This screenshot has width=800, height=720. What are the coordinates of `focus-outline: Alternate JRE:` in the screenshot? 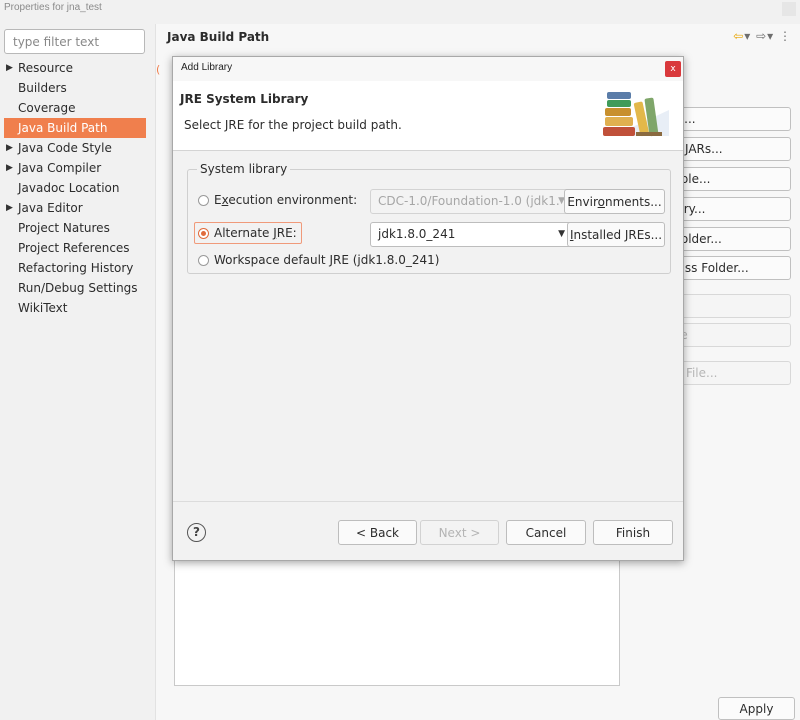 It's located at (248, 233).